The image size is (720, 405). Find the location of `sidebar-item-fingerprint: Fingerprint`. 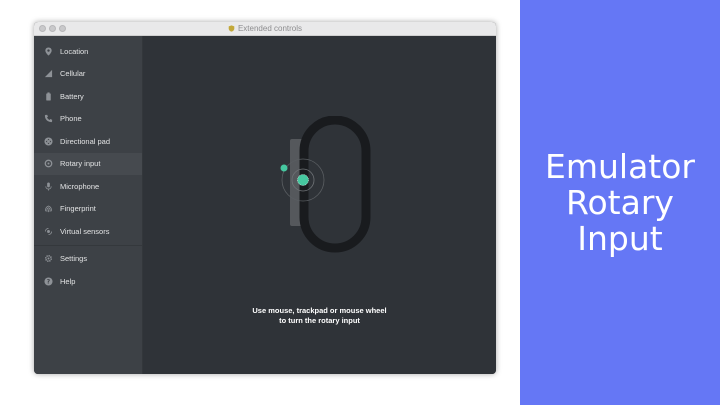

sidebar-item-fingerprint: Fingerprint is located at coordinates (88, 209).